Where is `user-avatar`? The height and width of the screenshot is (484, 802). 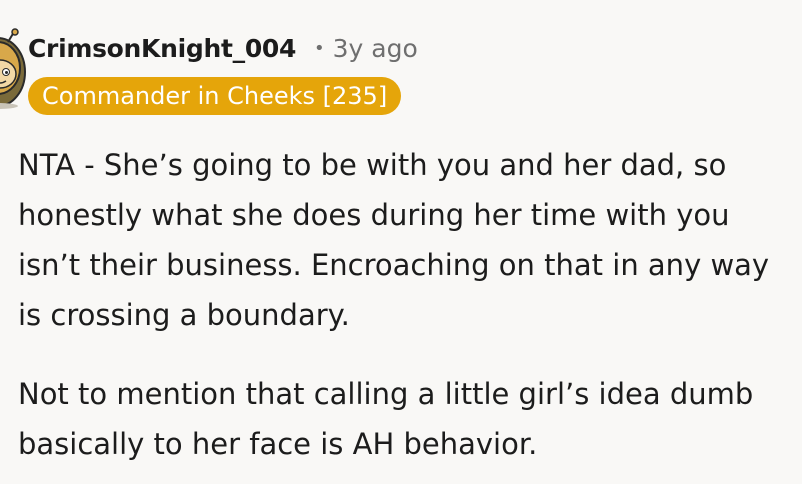 user-avatar is located at coordinates (14, 69).